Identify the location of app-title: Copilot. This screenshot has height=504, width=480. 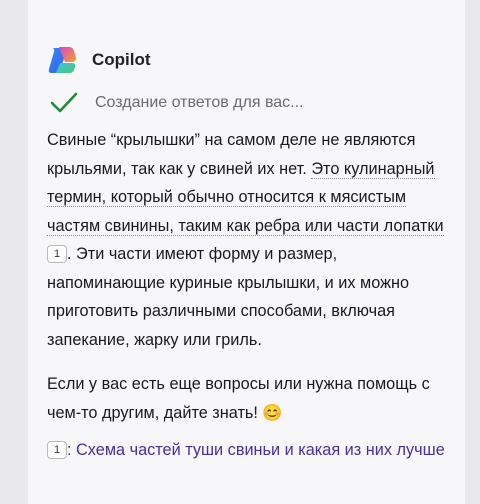
(121, 59).